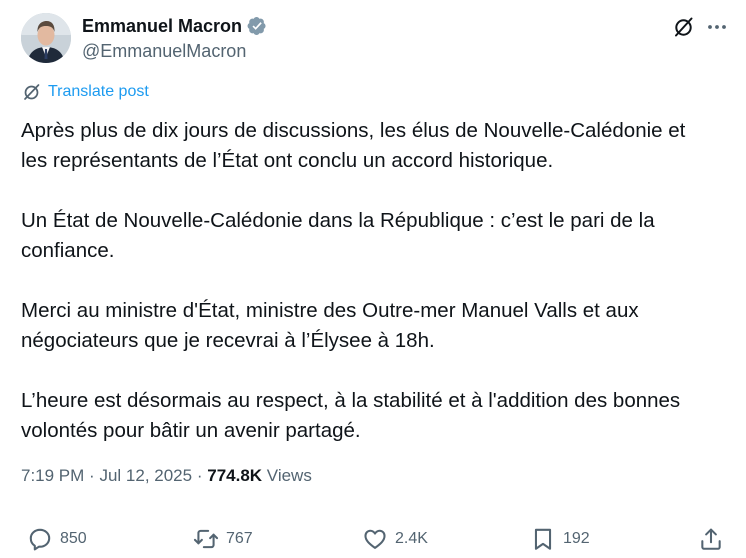 The image size is (746, 558). What do you see at coordinates (223, 539) in the screenshot?
I see `repost-button: 767` at bounding box center [223, 539].